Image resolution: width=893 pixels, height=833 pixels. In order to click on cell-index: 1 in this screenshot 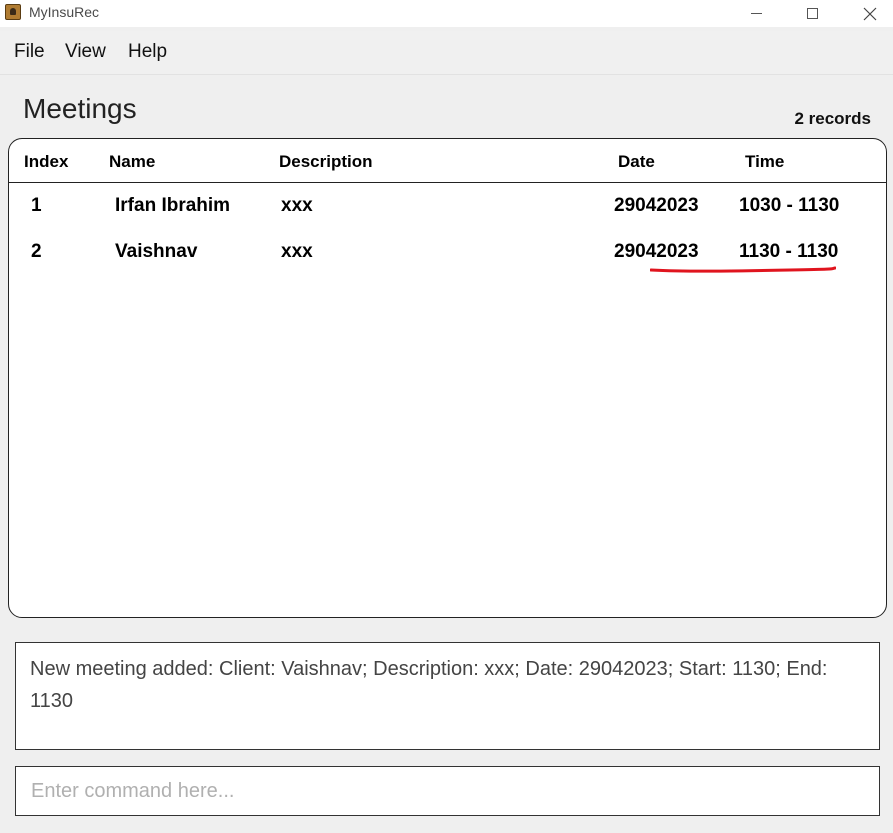, I will do `click(36, 205)`.